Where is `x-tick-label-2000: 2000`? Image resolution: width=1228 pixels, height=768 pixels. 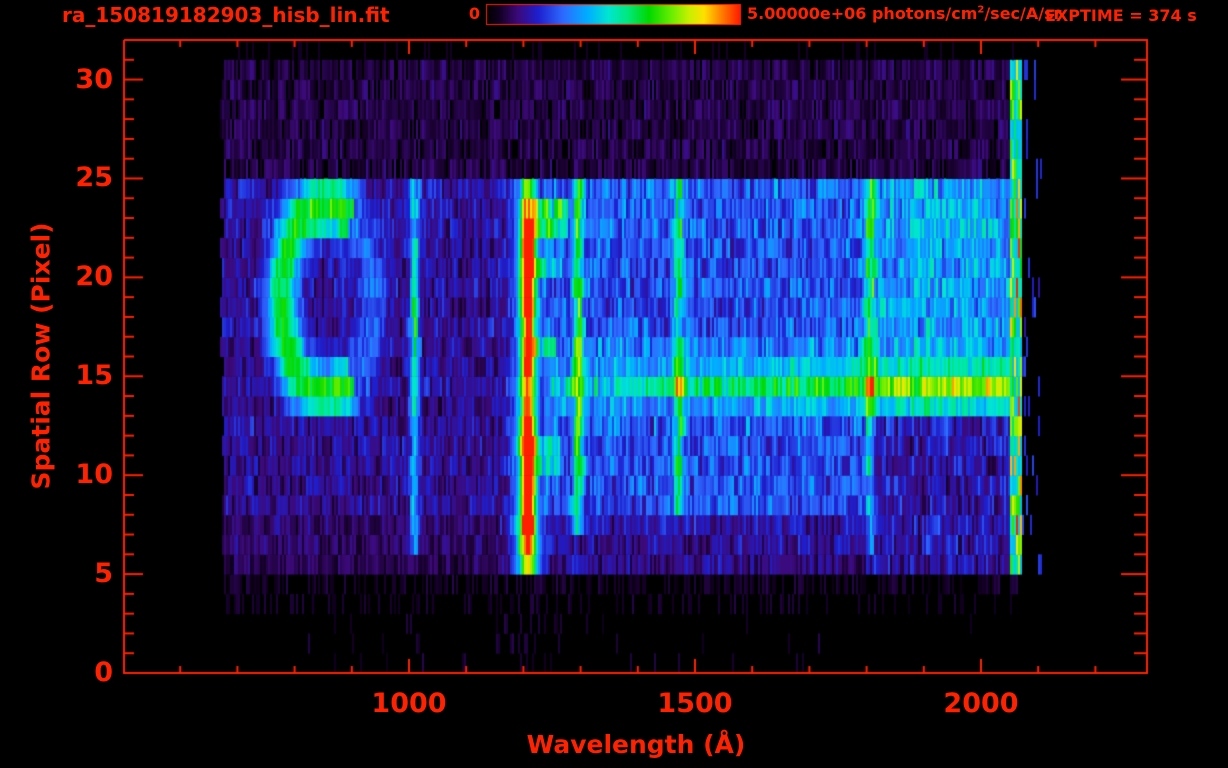 x-tick-label-2000: 2000 is located at coordinates (981, 703).